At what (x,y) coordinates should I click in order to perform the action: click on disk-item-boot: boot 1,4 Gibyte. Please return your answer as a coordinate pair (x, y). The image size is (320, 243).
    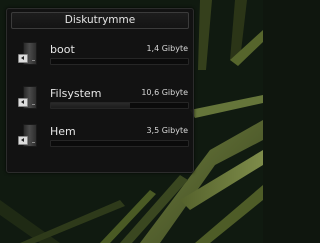
    Looking at the image, I should click on (103, 55).